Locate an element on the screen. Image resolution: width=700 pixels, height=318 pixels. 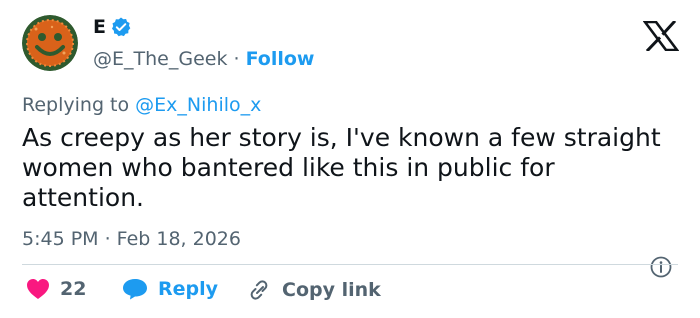
author-name-row: E is located at coordinates (112, 27).